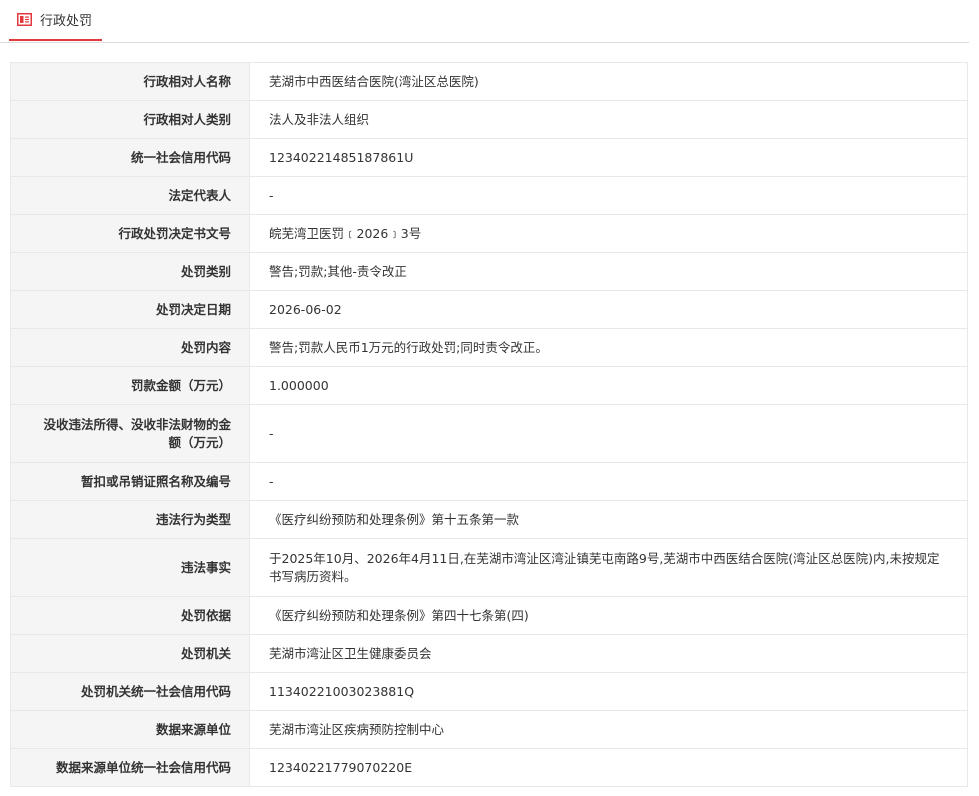 Image resolution: width=979 pixels, height=796 pixels. I want to click on table-row: 没收违法所得、没收非法财物的金额（万元） -, so click(489, 433).